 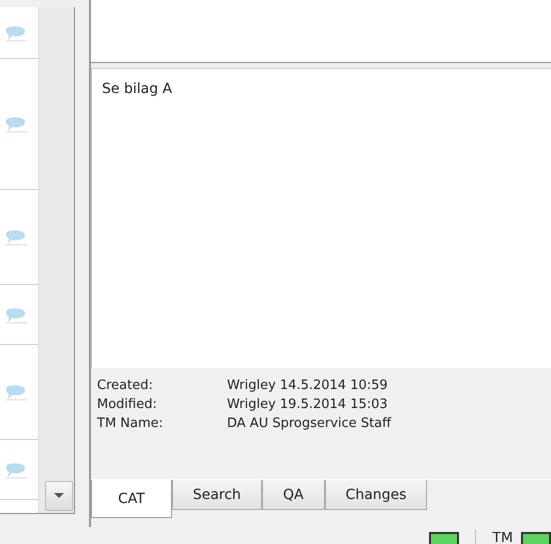 What do you see at coordinates (125, 385) in the screenshot?
I see `info-label: Created:` at bounding box center [125, 385].